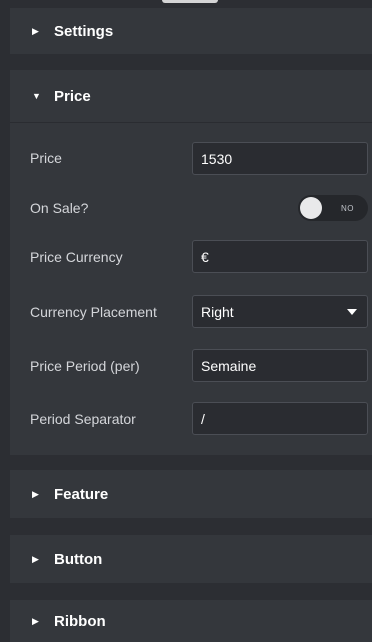 This screenshot has width=372, height=642. I want to click on section-settings: ▶ Settings, so click(191, 31).